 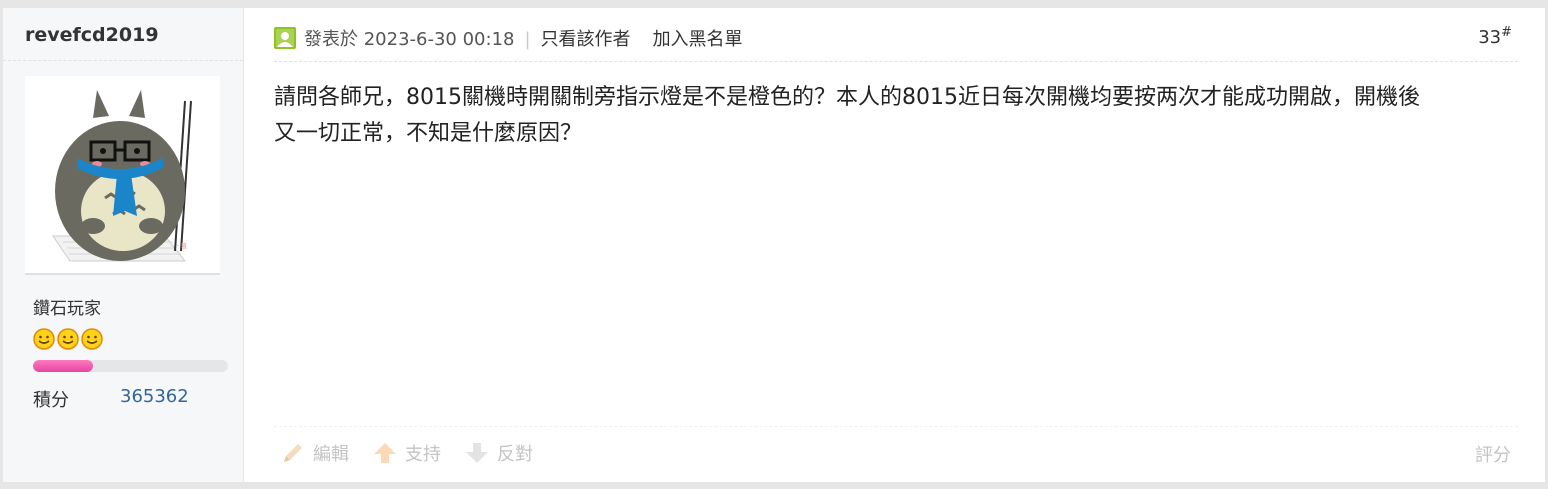 I want to click on pencil-icon, so click(x=293, y=453).